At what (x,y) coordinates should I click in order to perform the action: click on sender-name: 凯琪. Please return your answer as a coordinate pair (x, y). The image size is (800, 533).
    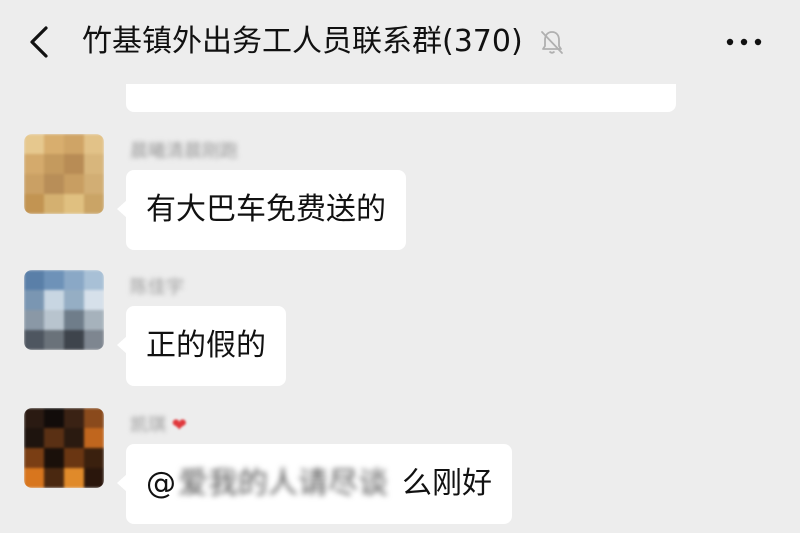
    Looking at the image, I should click on (148, 425).